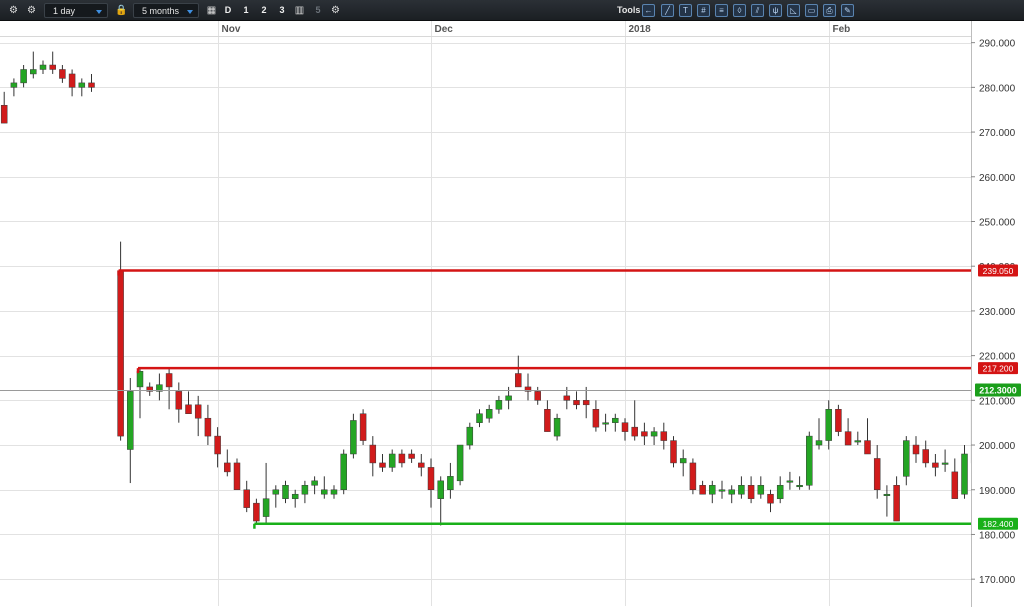 The width and height of the screenshot is (1024, 607). What do you see at coordinates (648, 10) in the screenshot?
I see `arrow-left-icon: ←` at bounding box center [648, 10].